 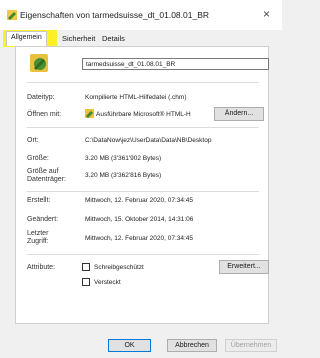 I want to click on tab-label: Allgemein, so click(x=26, y=37).